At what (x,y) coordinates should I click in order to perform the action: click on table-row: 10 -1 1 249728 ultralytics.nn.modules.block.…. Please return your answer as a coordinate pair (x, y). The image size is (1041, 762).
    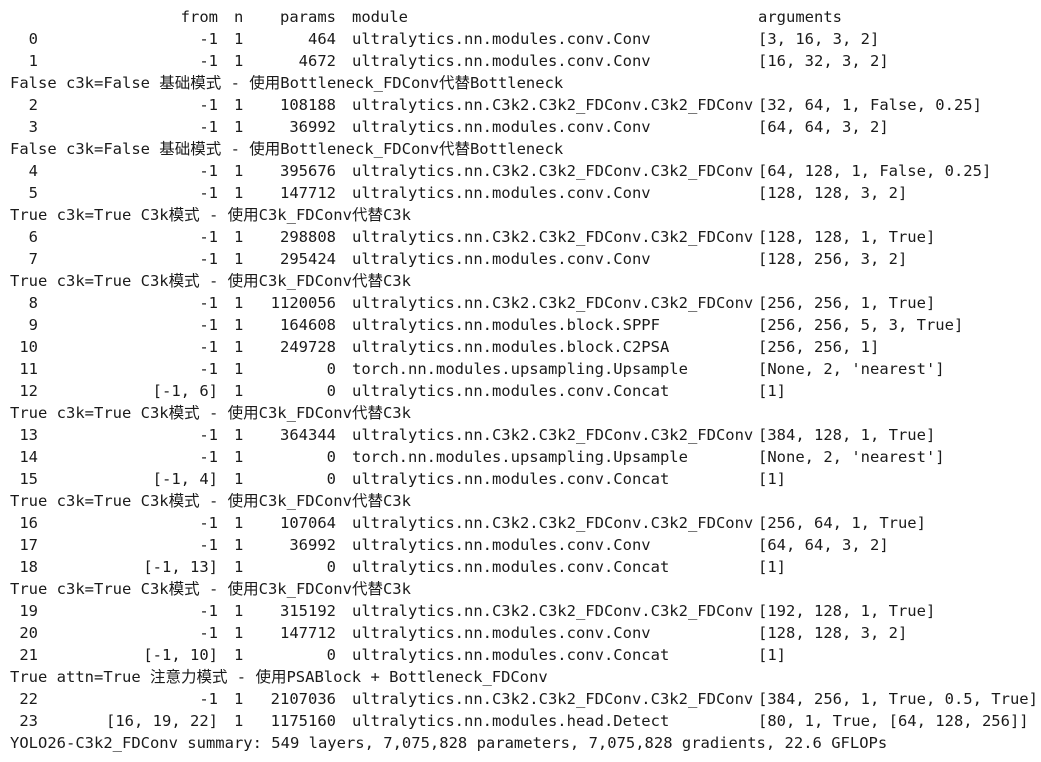
    Looking at the image, I should click on (520, 347).